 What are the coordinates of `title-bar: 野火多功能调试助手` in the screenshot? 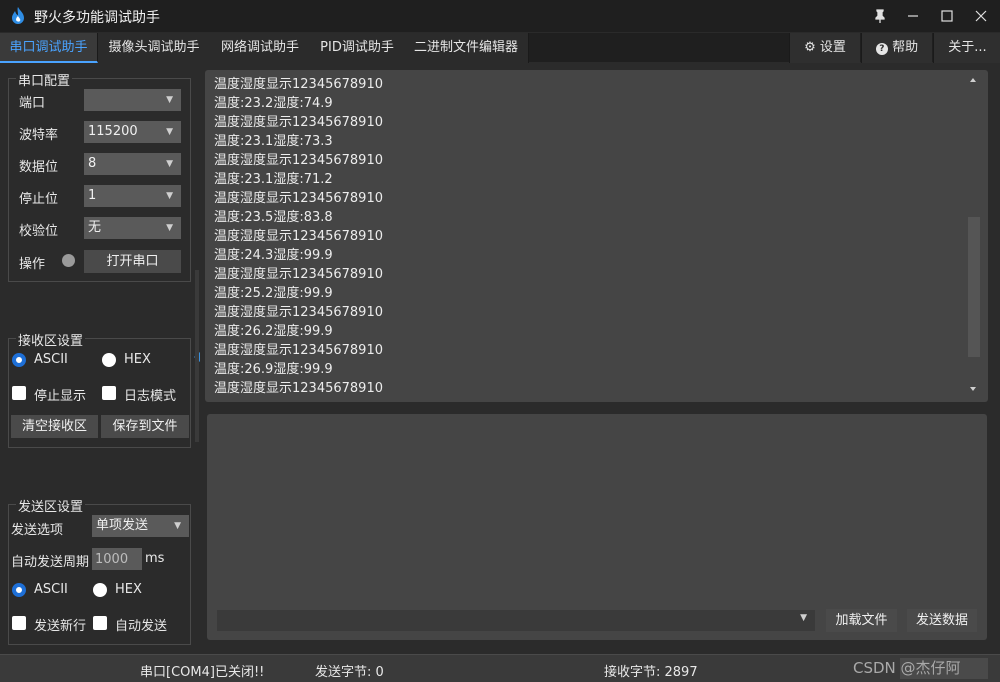 It's located at (500, 16).